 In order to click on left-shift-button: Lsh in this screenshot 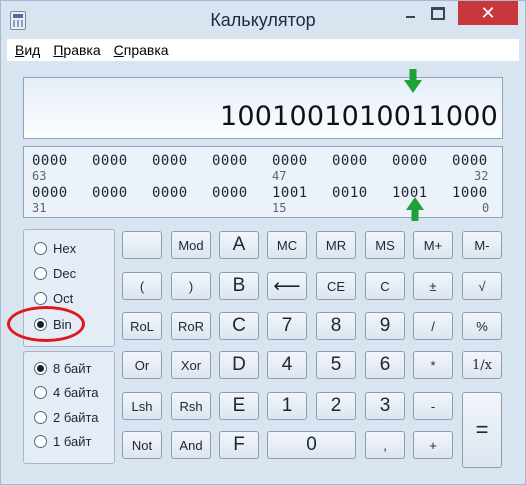, I will do `click(142, 406)`.